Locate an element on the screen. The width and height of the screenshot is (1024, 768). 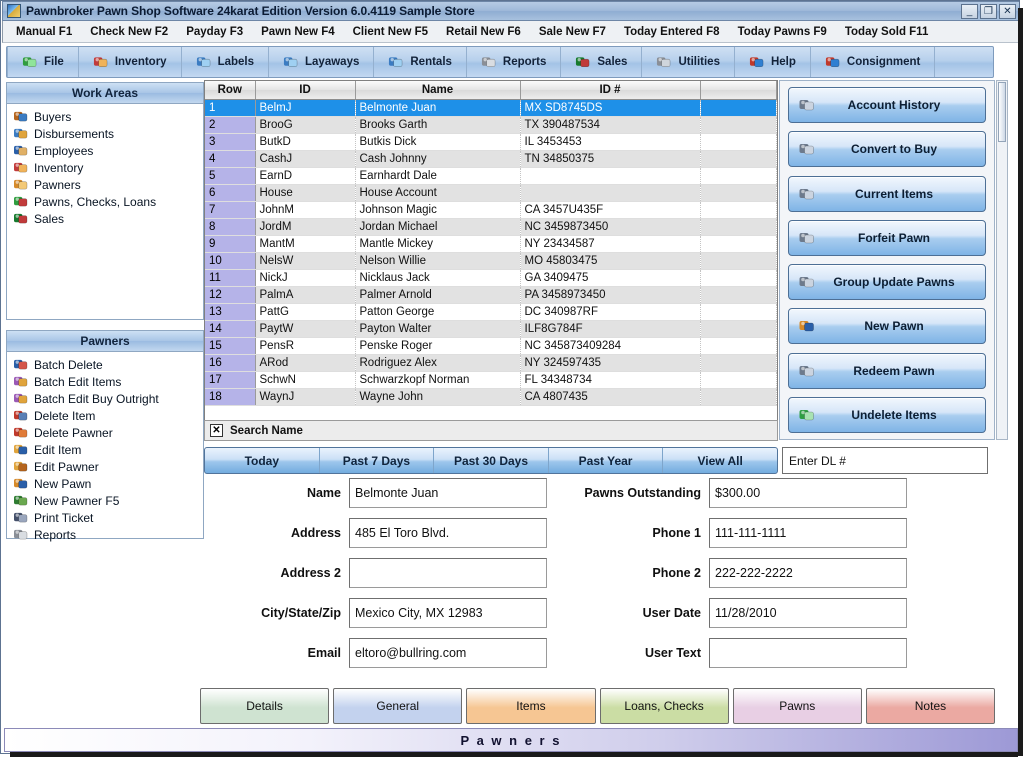
action-button-undelete-items: Undelete Items is located at coordinates (887, 414).